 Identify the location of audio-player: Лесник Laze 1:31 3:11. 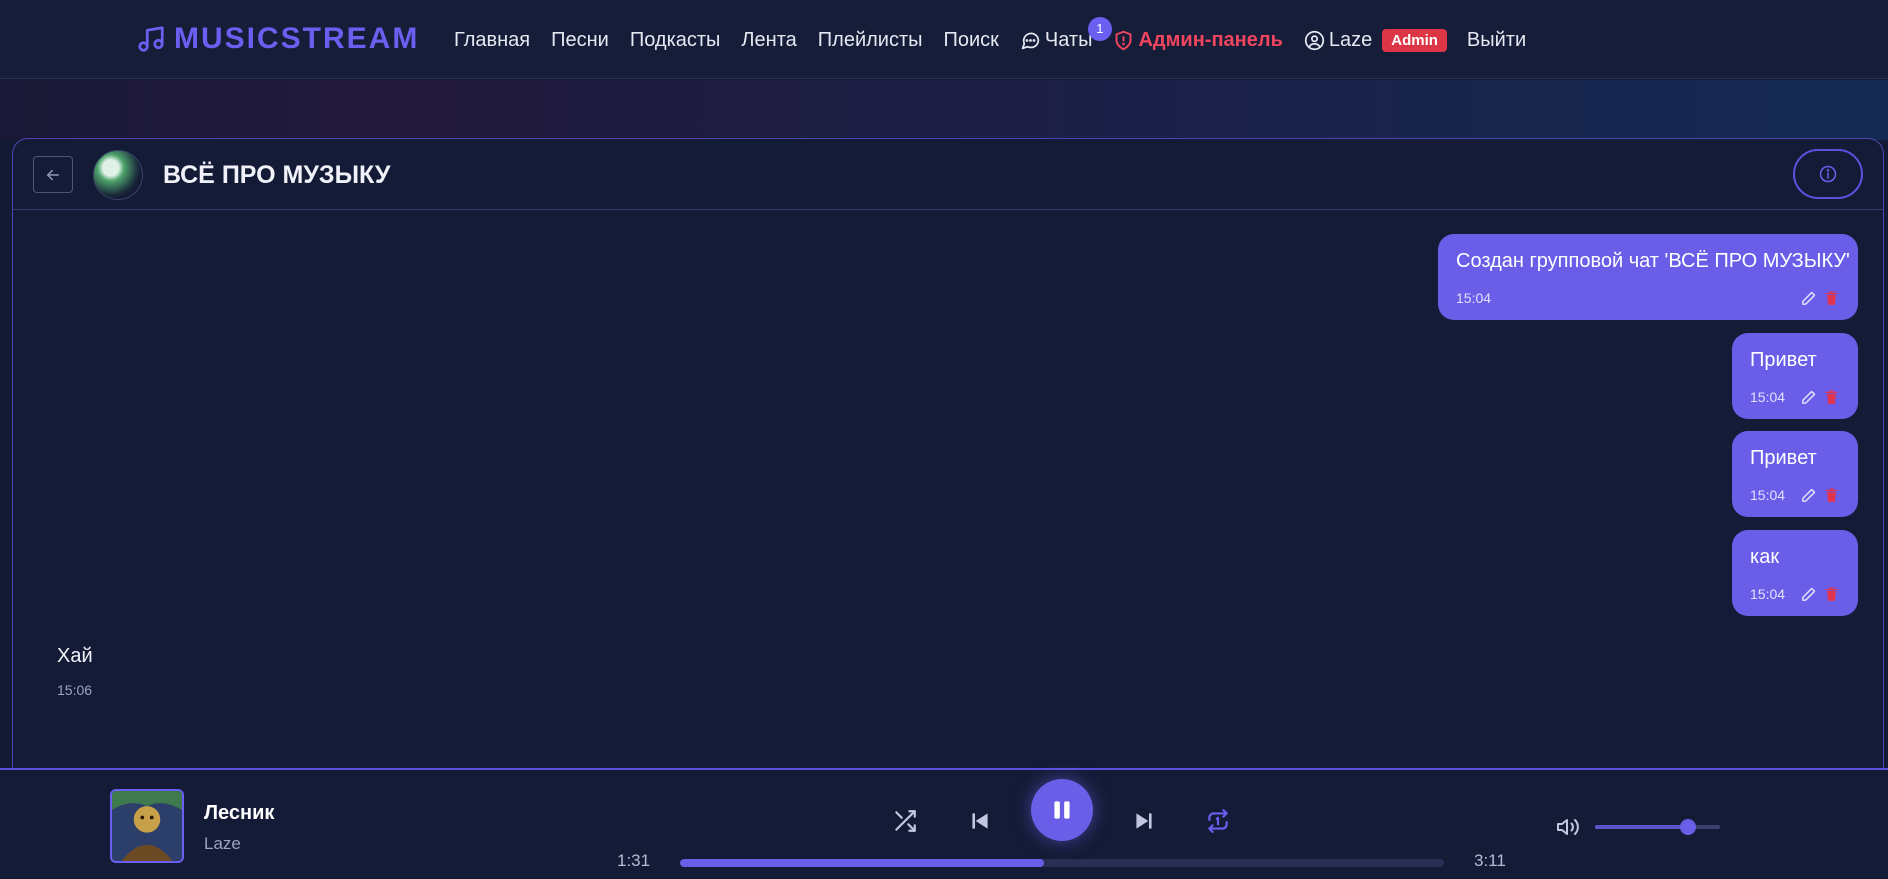
(944, 823).